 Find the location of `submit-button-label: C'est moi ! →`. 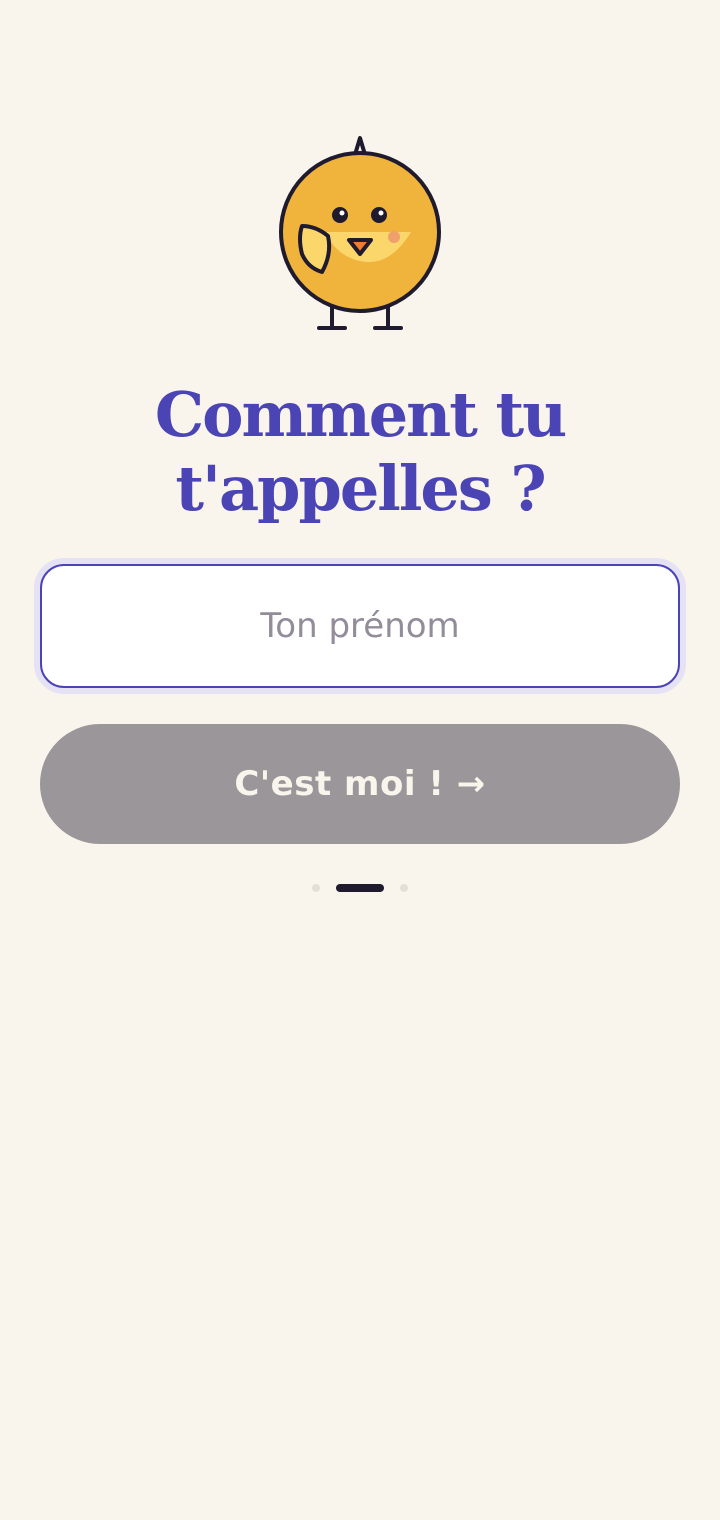

submit-button-label: C'est moi ! → is located at coordinates (360, 784).